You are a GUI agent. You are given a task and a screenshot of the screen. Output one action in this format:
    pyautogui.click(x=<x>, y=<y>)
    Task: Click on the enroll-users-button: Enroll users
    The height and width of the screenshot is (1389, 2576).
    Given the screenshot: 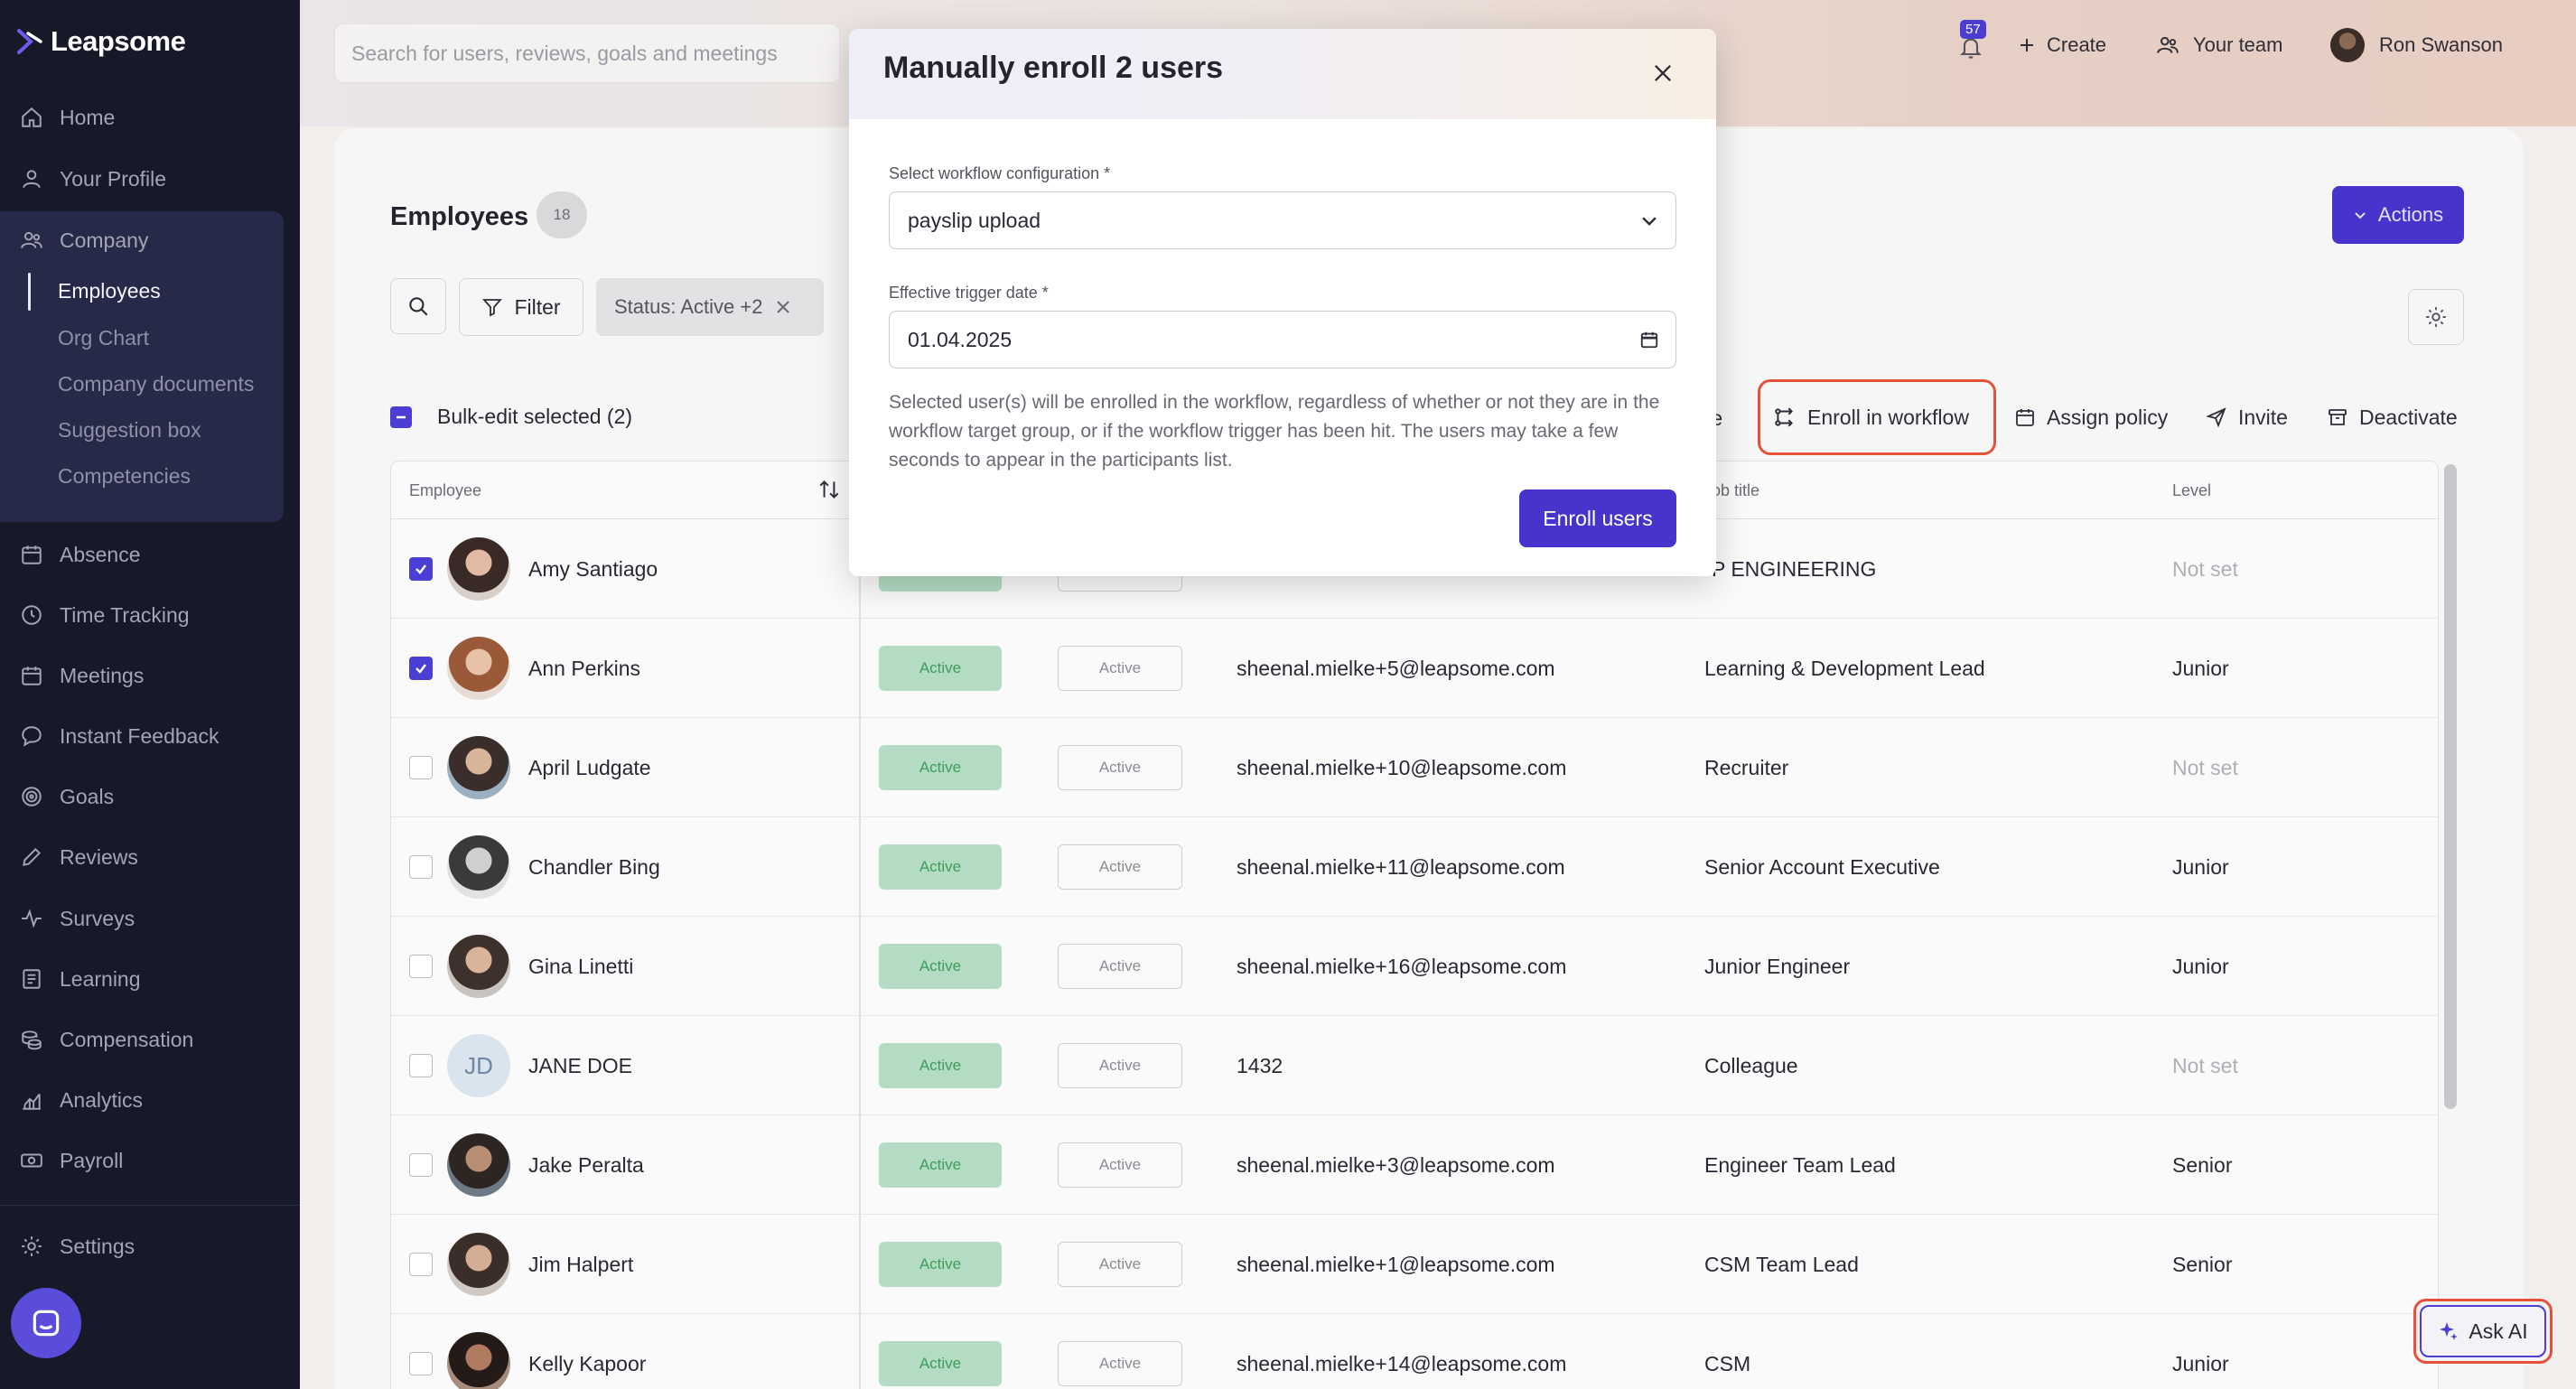 What is the action you would take?
    pyautogui.click(x=1597, y=518)
    